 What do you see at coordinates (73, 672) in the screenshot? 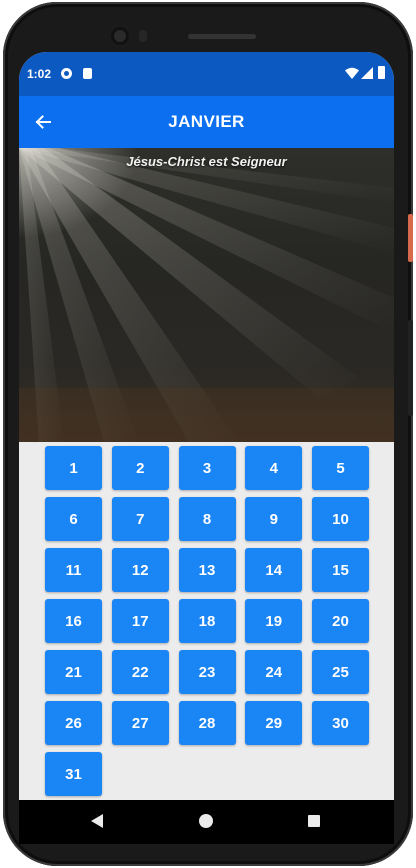
I see `day-button: 21` at bounding box center [73, 672].